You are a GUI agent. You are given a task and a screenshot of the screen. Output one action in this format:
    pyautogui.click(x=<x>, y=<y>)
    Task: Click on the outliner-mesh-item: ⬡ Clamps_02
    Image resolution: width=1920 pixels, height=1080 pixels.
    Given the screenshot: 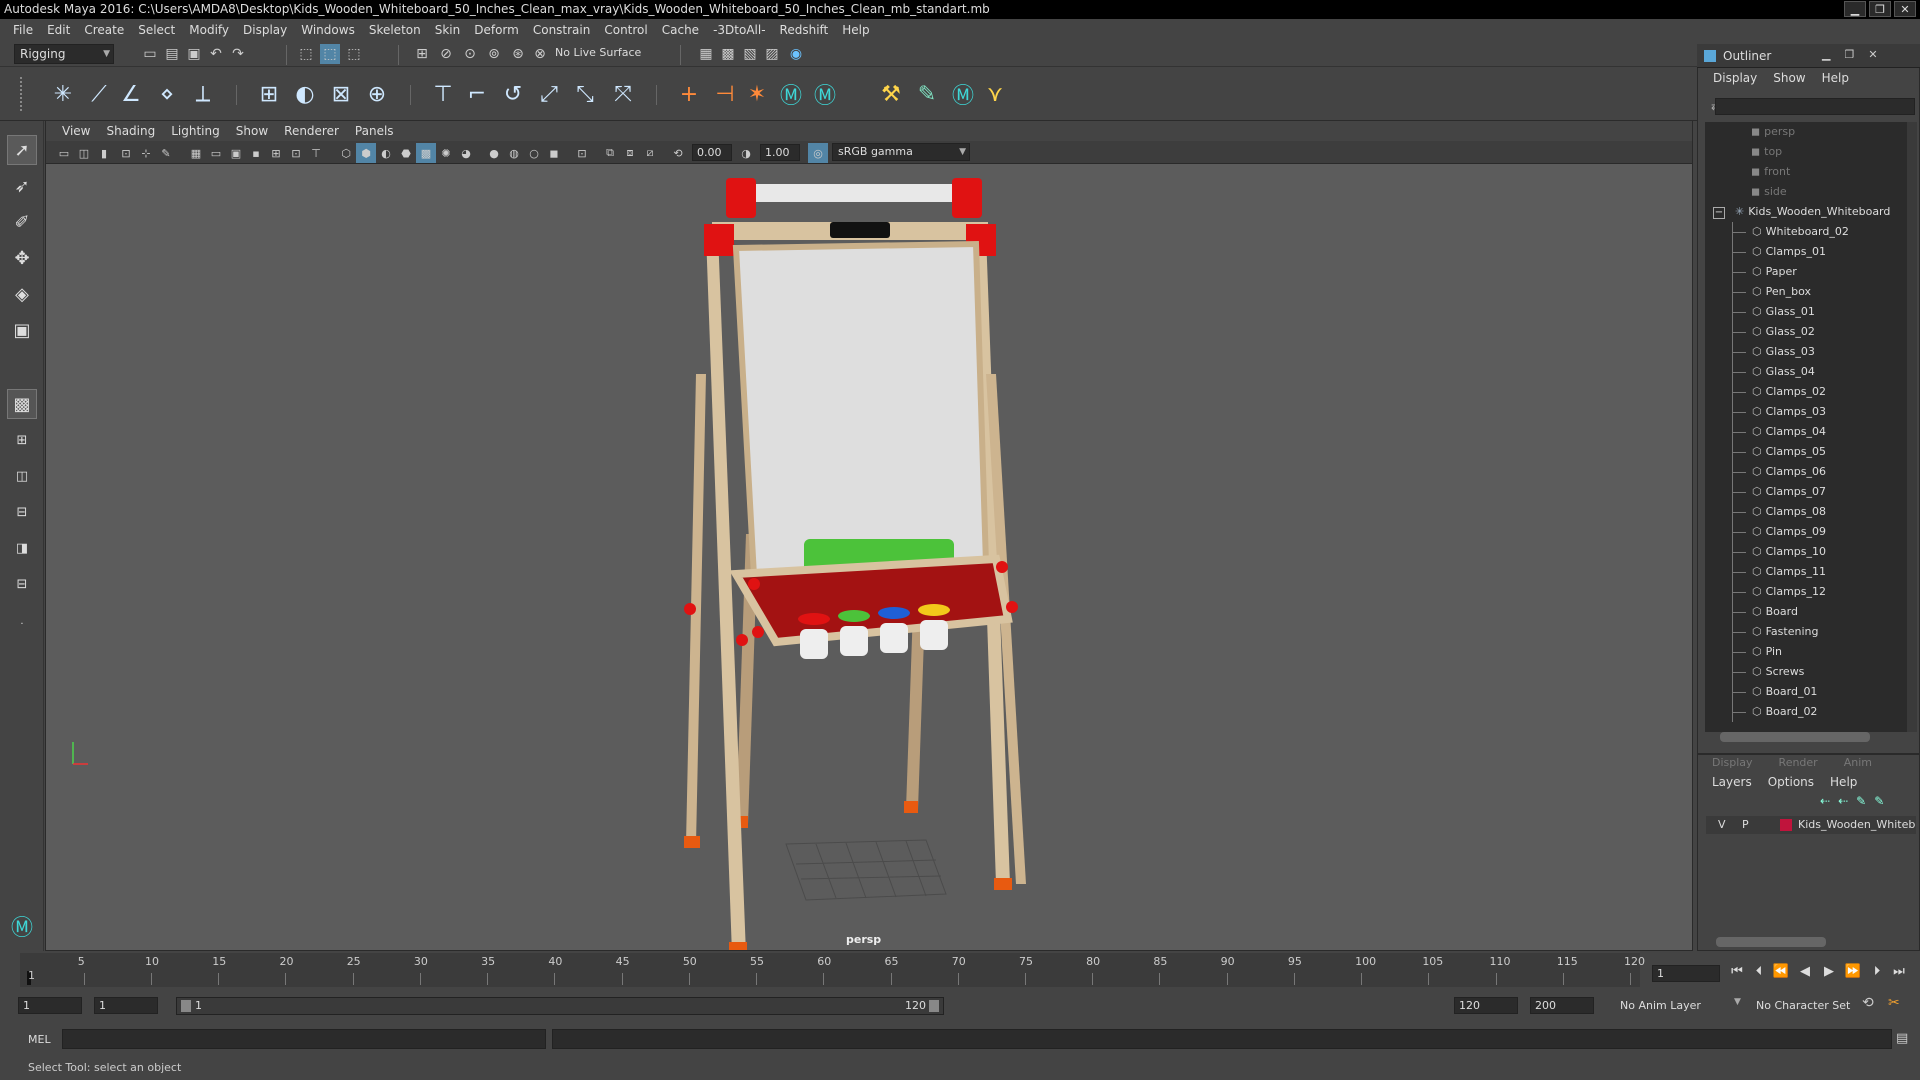 What is the action you would take?
    pyautogui.click(x=1779, y=392)
    